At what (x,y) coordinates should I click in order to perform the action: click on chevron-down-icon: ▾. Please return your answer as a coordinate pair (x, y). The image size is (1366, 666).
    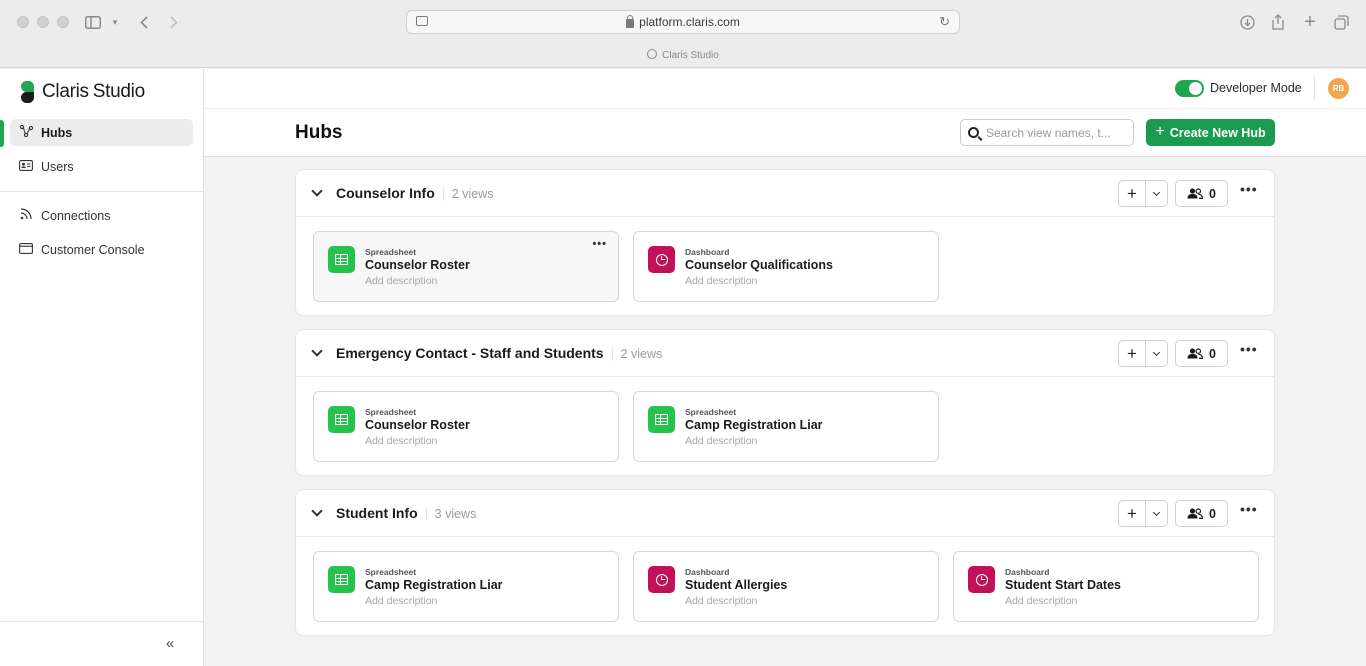
    Looking at the image, I should click on (115, 22).